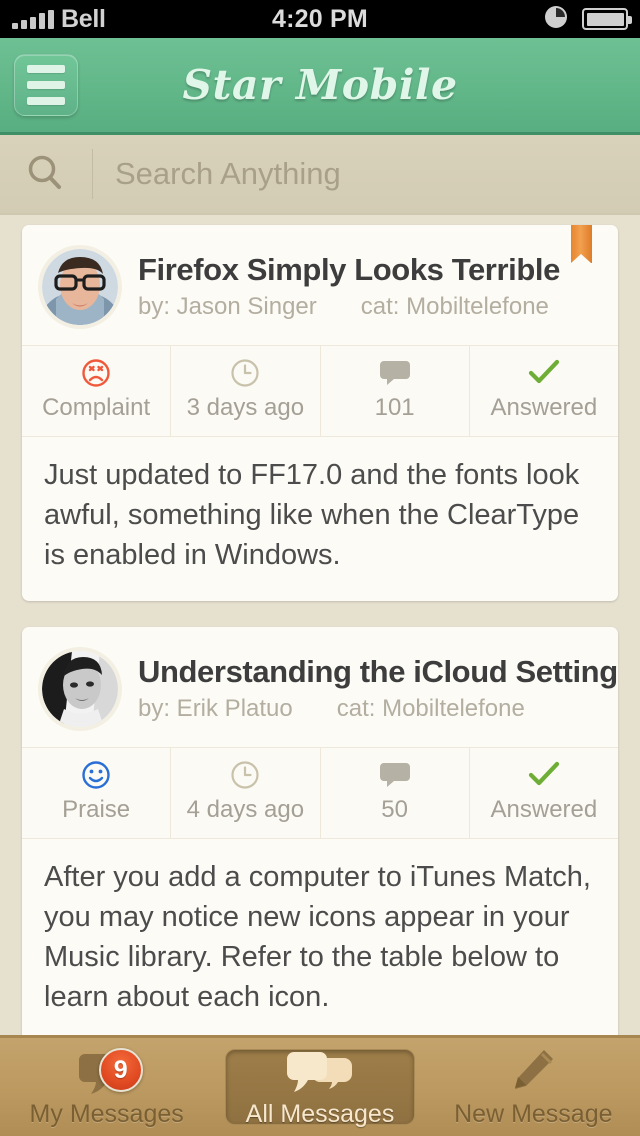  Describe the element at coordinates (581, 244) in the screenshot. I see `bookmark-icon` at that location.